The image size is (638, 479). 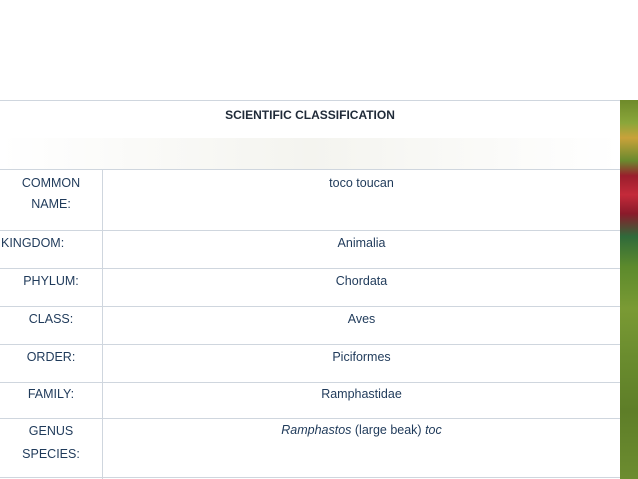 What do you see at coordinates (310, 154) in the screenshot?
I see `spacer-row` at bounding box center [310, 154].